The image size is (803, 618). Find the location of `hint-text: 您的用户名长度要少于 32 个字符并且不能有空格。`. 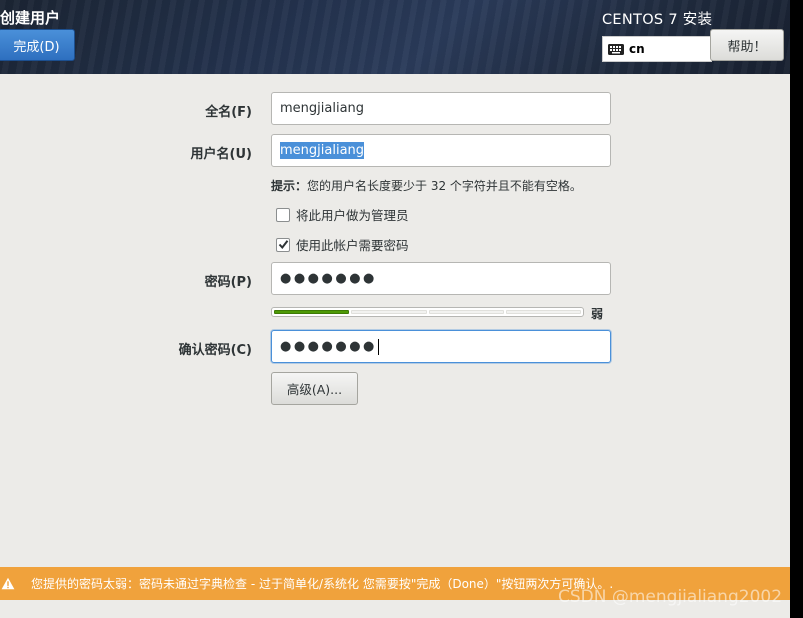

hint-text: 您的用户名长度要少于 32 个字符并且不能有空格。 is located at coordinates (444, 186).